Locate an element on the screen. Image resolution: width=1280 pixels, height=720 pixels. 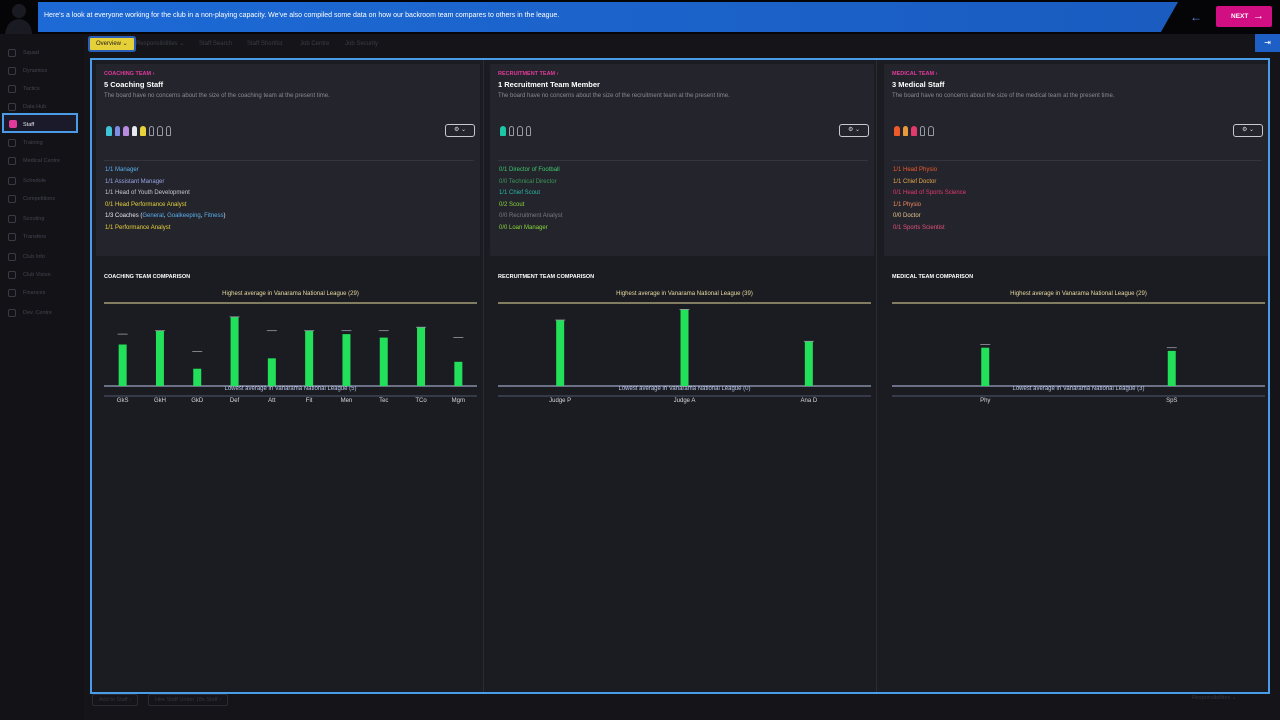
role-row: 0/0 Doctor is located at coordinates (929, 217).